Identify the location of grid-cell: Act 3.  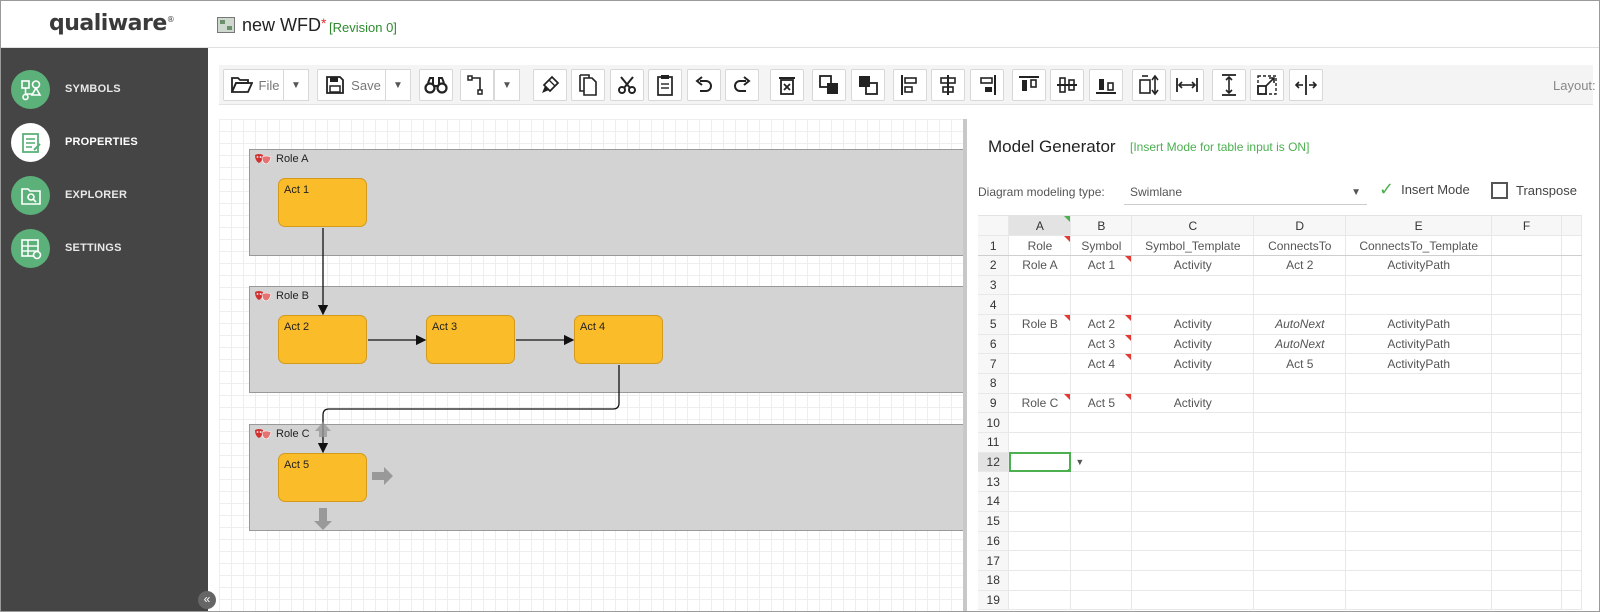
(1101, 344).